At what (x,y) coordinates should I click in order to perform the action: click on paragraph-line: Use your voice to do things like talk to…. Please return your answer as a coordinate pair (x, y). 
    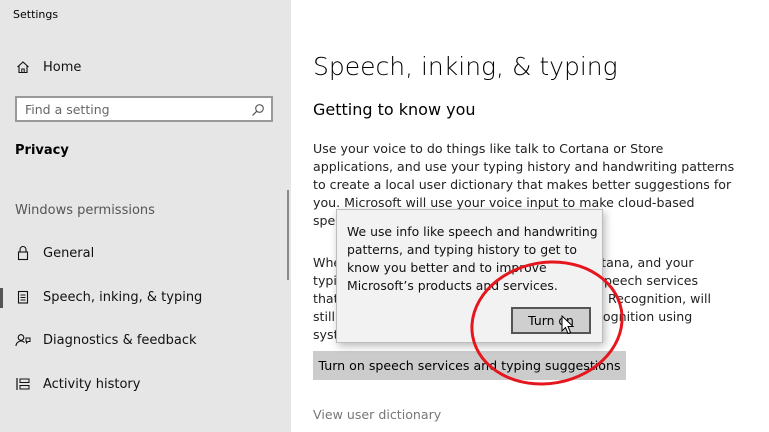
    Looking at the image, I should click on (488, 148).